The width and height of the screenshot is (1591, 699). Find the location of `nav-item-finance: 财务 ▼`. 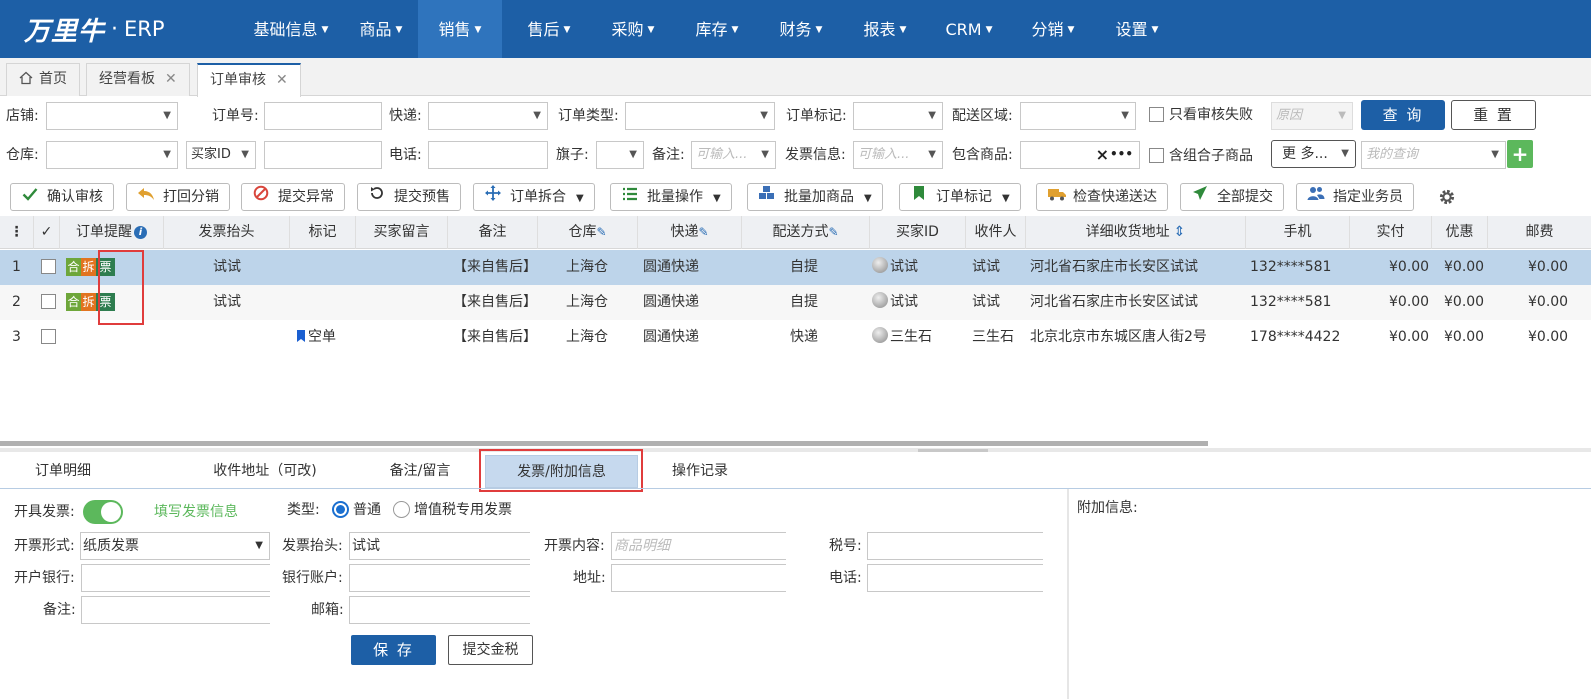

nav-item-finance: 财务 ▼ is located at coordinates (801, 29).